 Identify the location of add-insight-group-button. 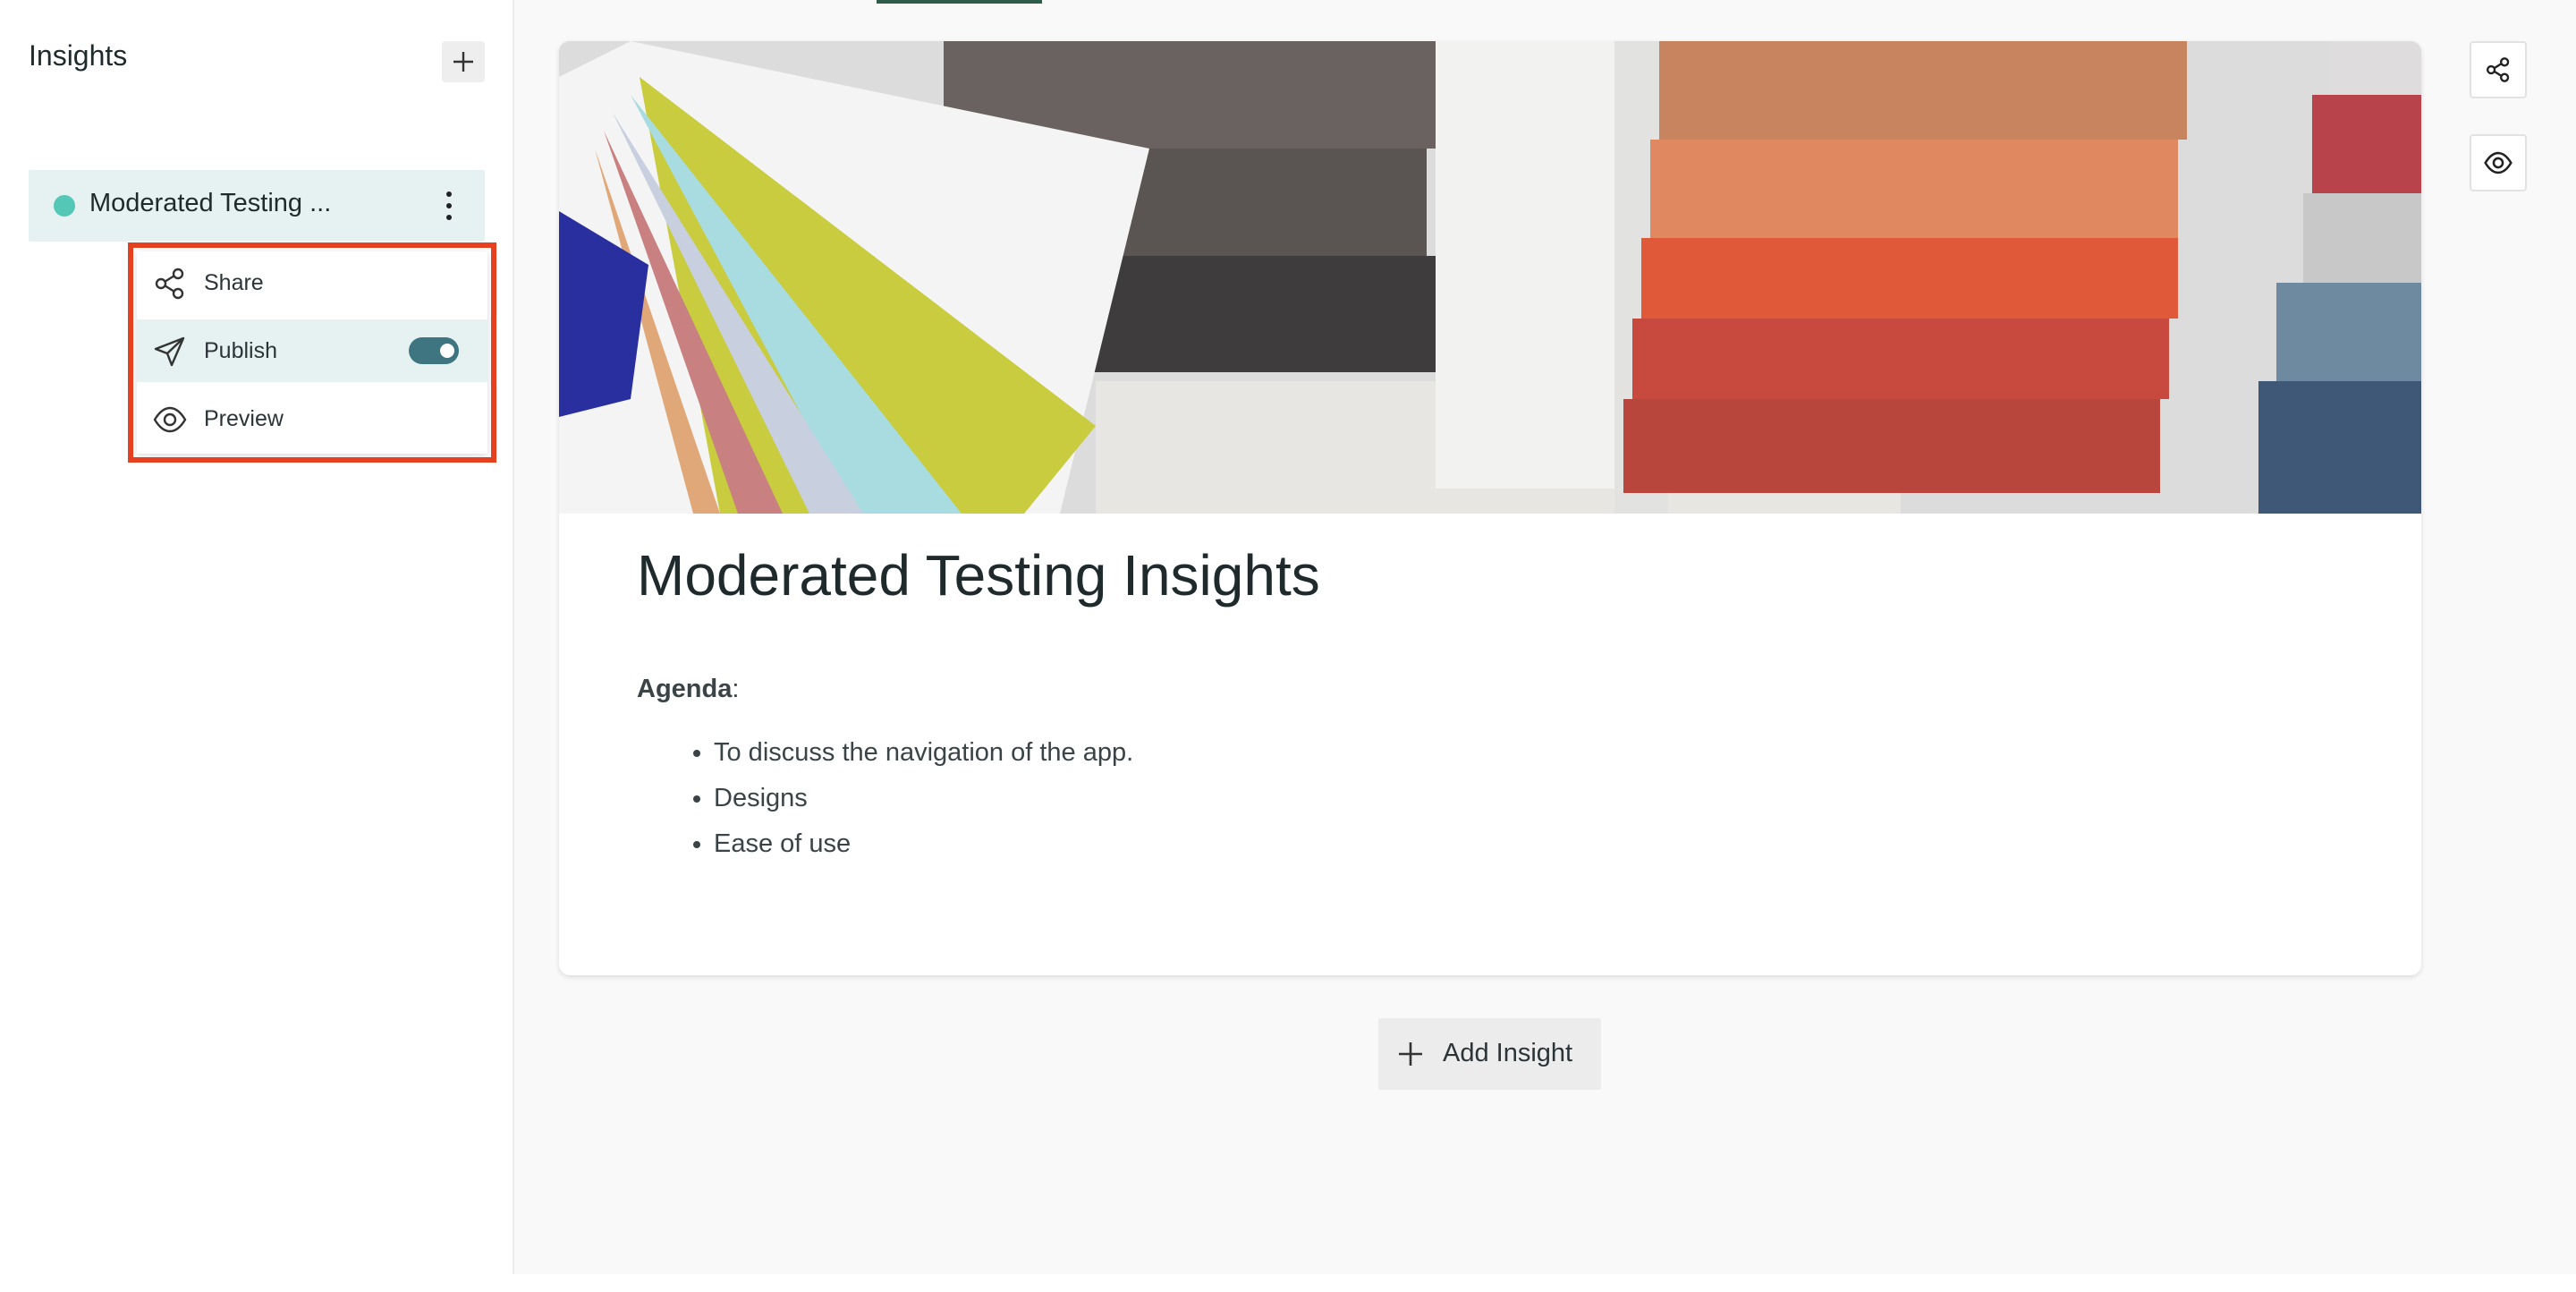
(463, 61).